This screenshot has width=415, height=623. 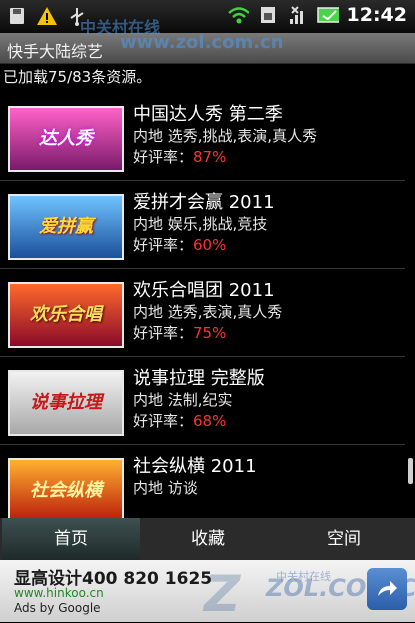 What do you see at coordinates (344, 539) in the screenshot?
I see `tab-space: 空间` at bounding box center [344, 539].